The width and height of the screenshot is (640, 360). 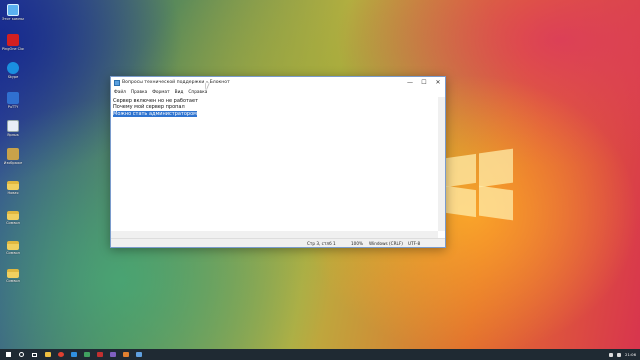 I want to click on desktop-icon-folder-1: Новая, so click(x=13, y=192).